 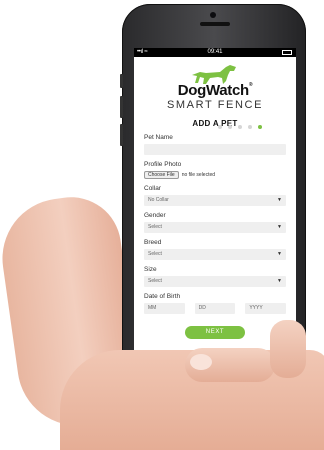 I want to click on dob-fields: MM DD YYYY, so click(x=215, y=308).